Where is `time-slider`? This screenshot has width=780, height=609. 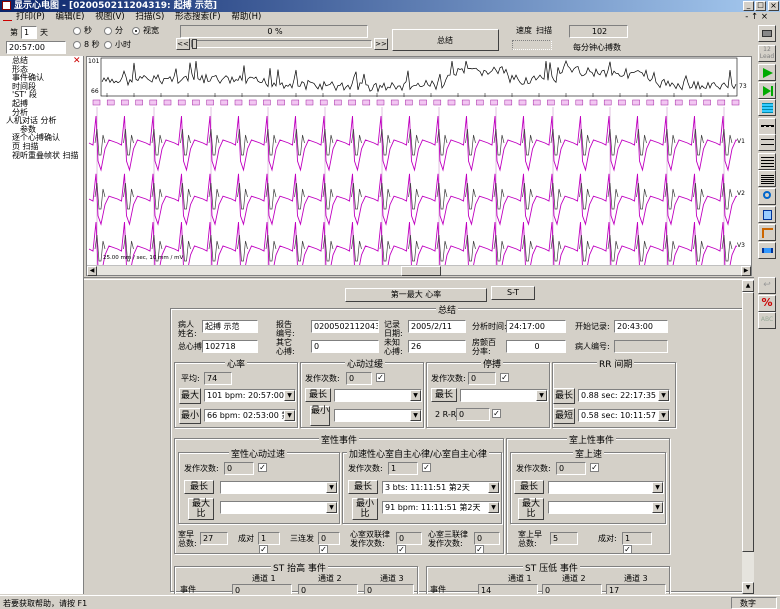
time-slider is located at coordinates (281, 44).